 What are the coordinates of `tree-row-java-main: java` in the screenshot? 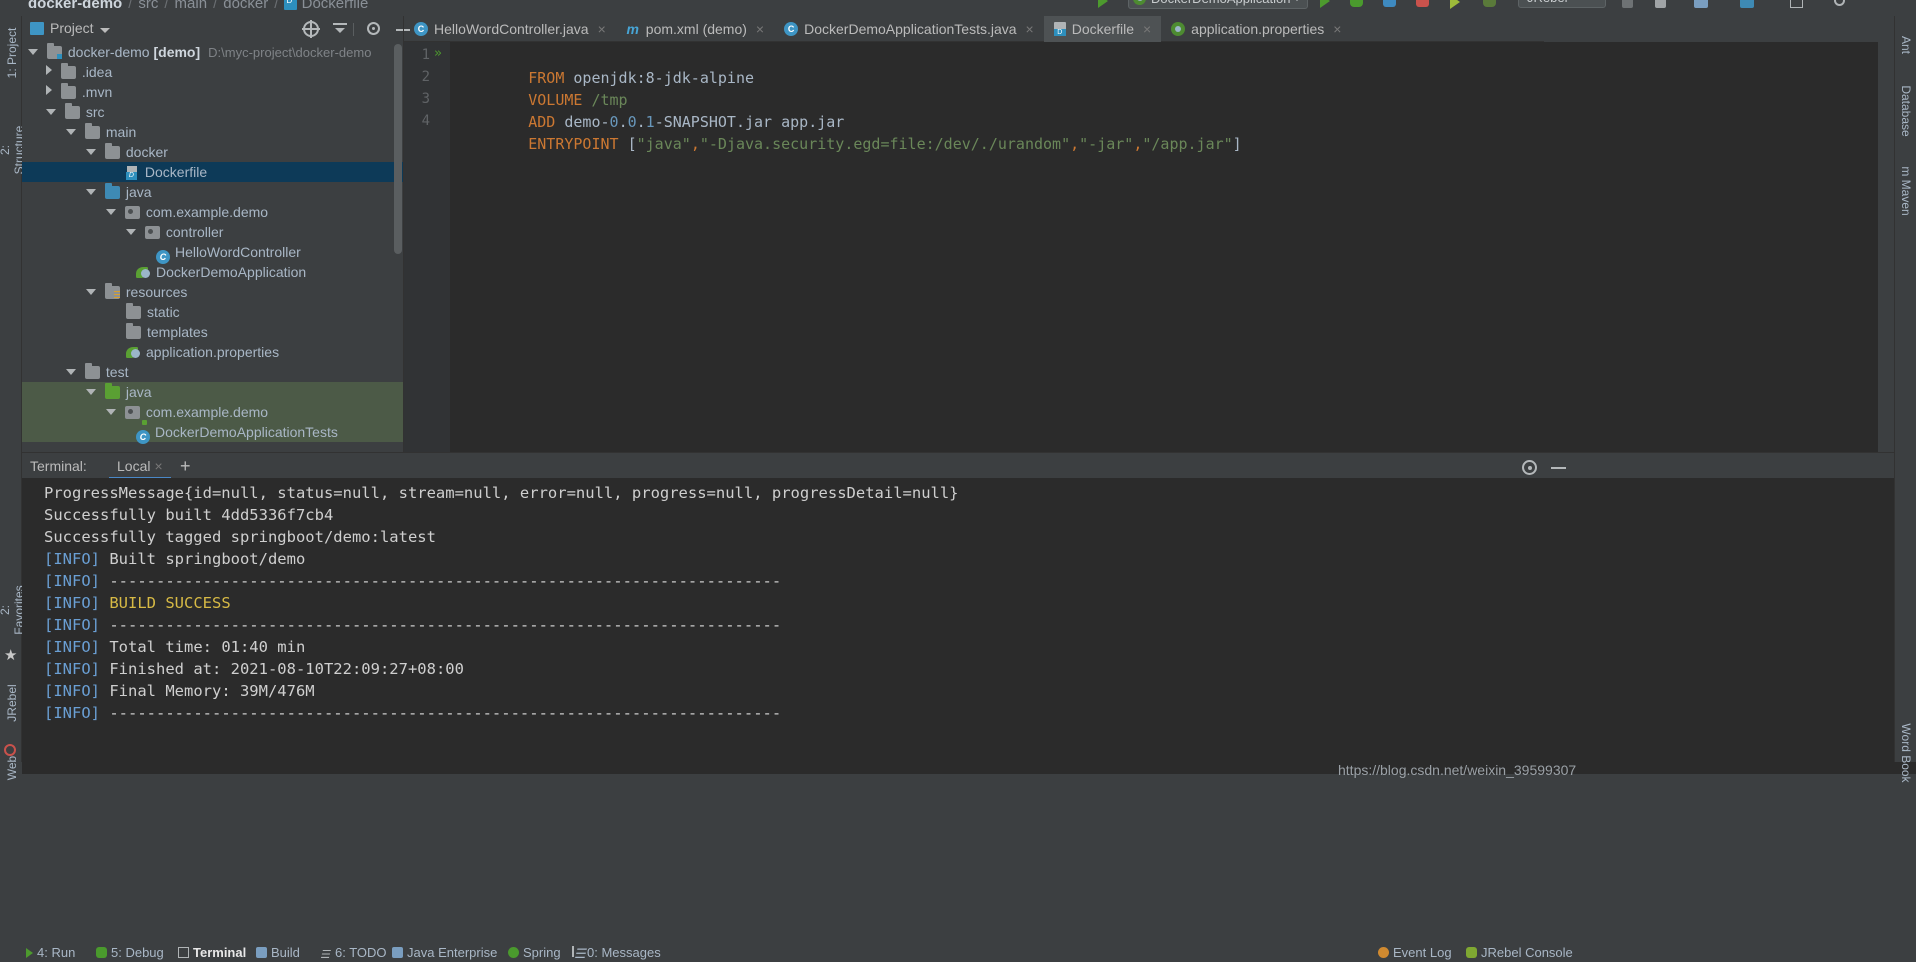 It's located at (213, 192).